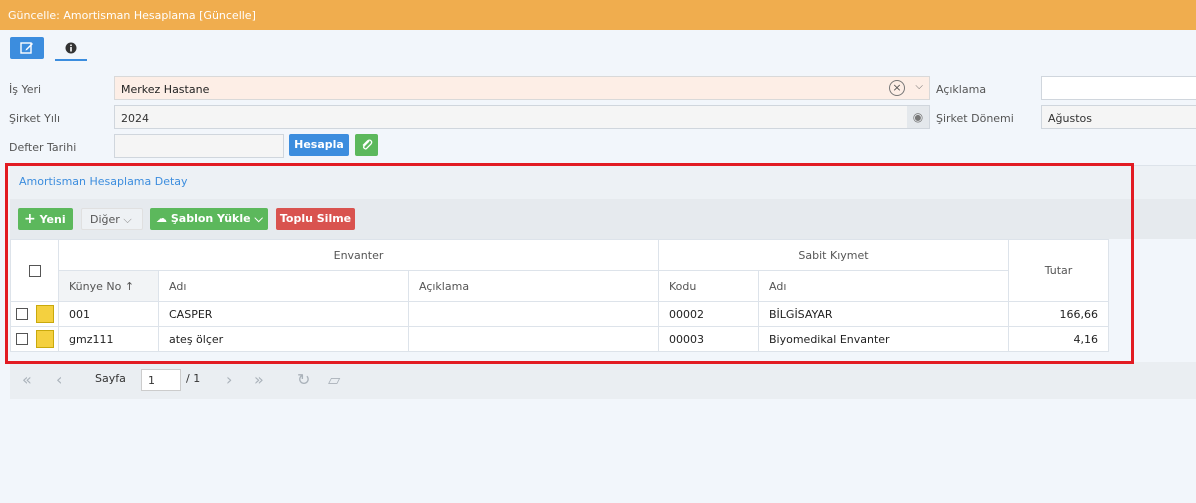 This screenshot has width=1196, height=503. What do you see at coordinates (1058, 339) in the screenshot?
I see `tutar-cell: 4,16` at bounding box center [1058, 339].